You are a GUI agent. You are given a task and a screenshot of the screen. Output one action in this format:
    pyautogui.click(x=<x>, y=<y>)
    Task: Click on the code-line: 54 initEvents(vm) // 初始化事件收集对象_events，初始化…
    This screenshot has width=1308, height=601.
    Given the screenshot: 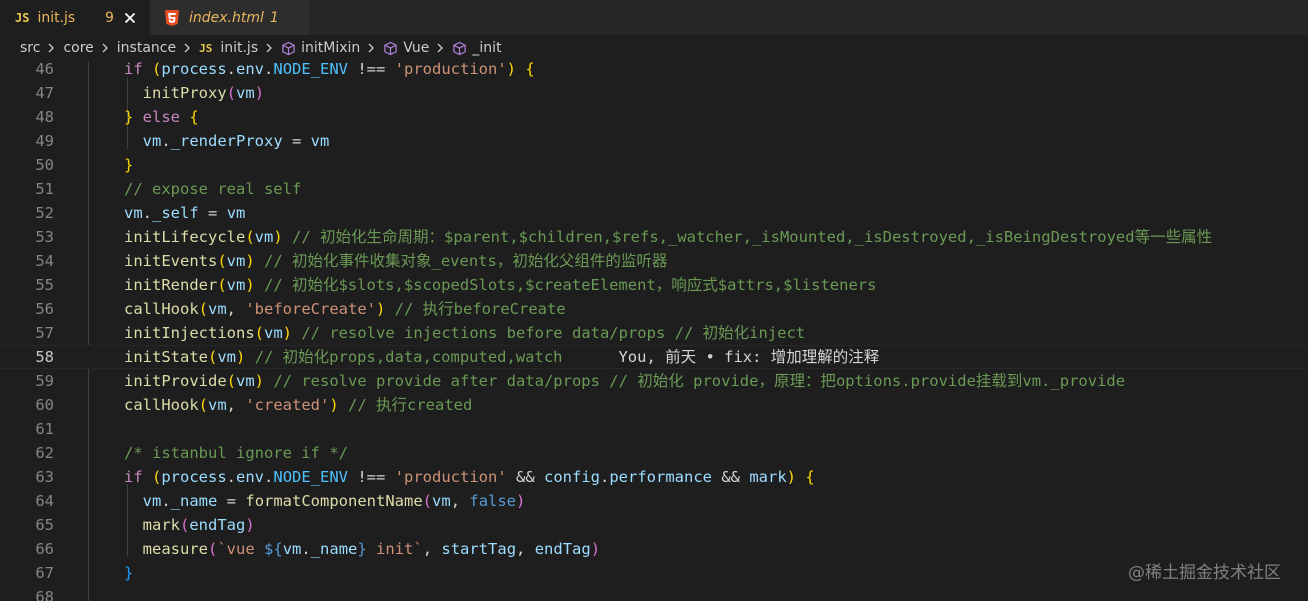 What is the action you would take?
    pyautogui.click(x=654, y=261)
    